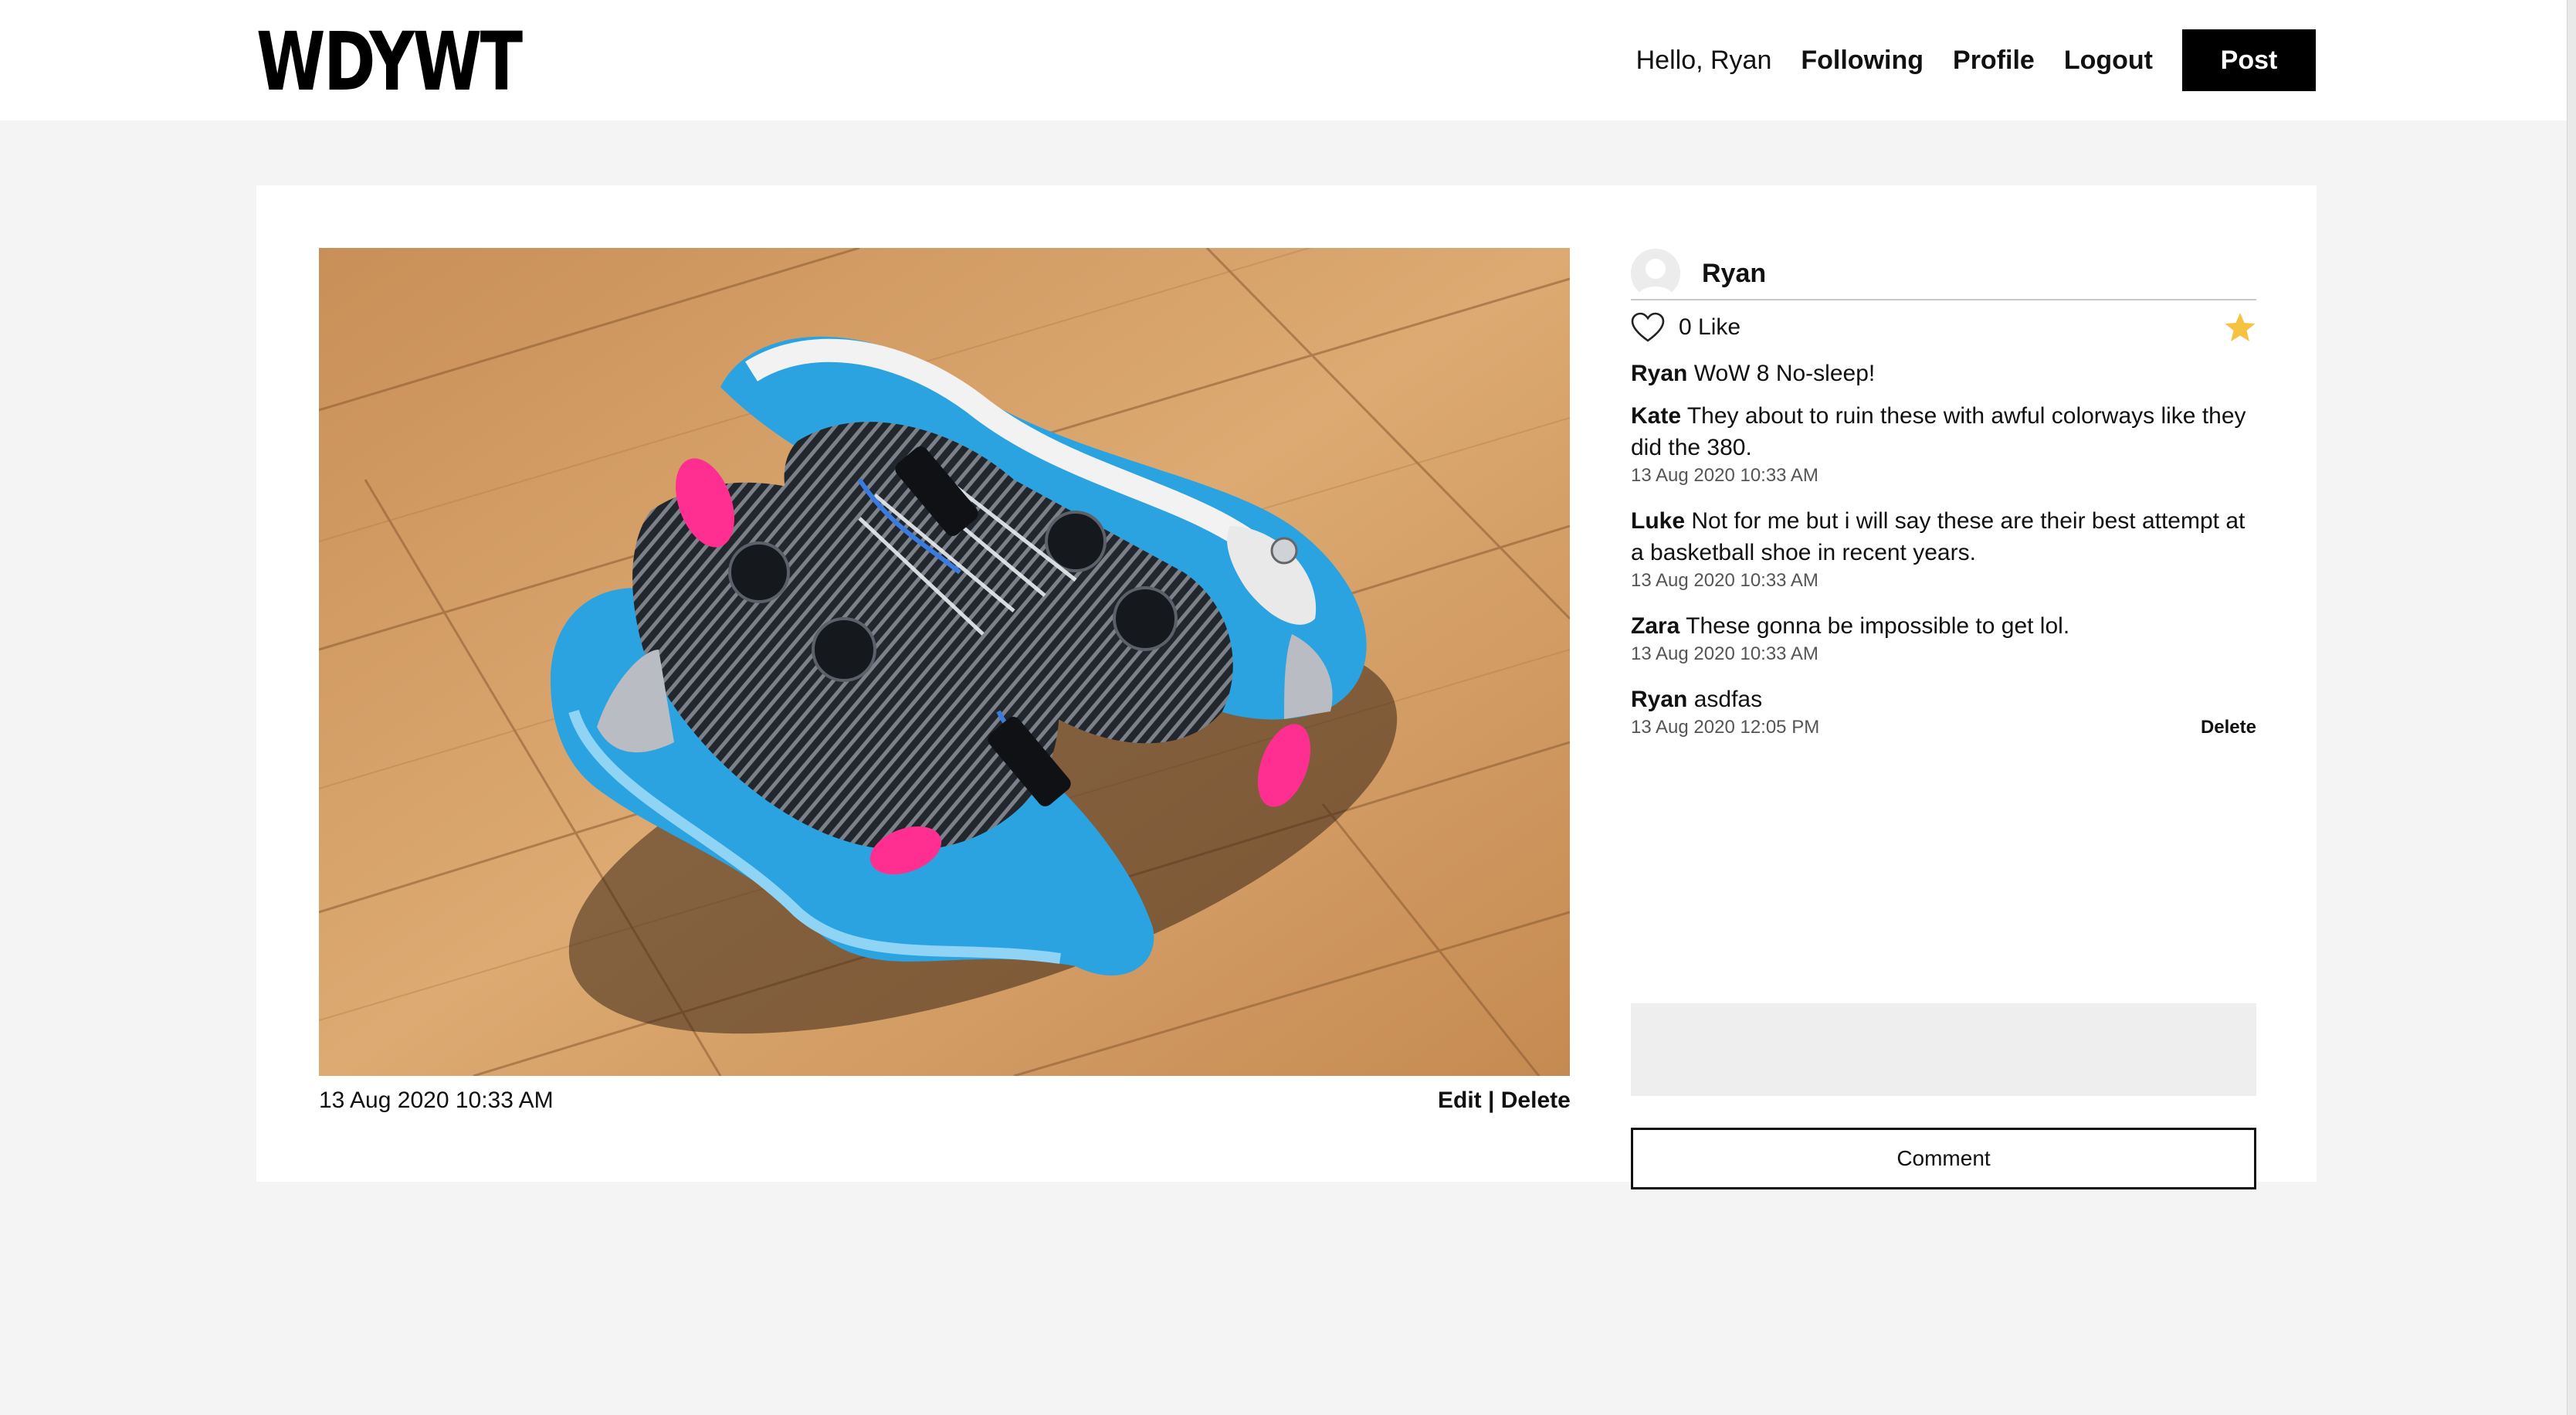 This screenshot has height=1415, width=2576. What do you see at coordinates (1943, 328) in the screenshot?
I see `like-row: 0 Like` at bounding box center [1943, 328].